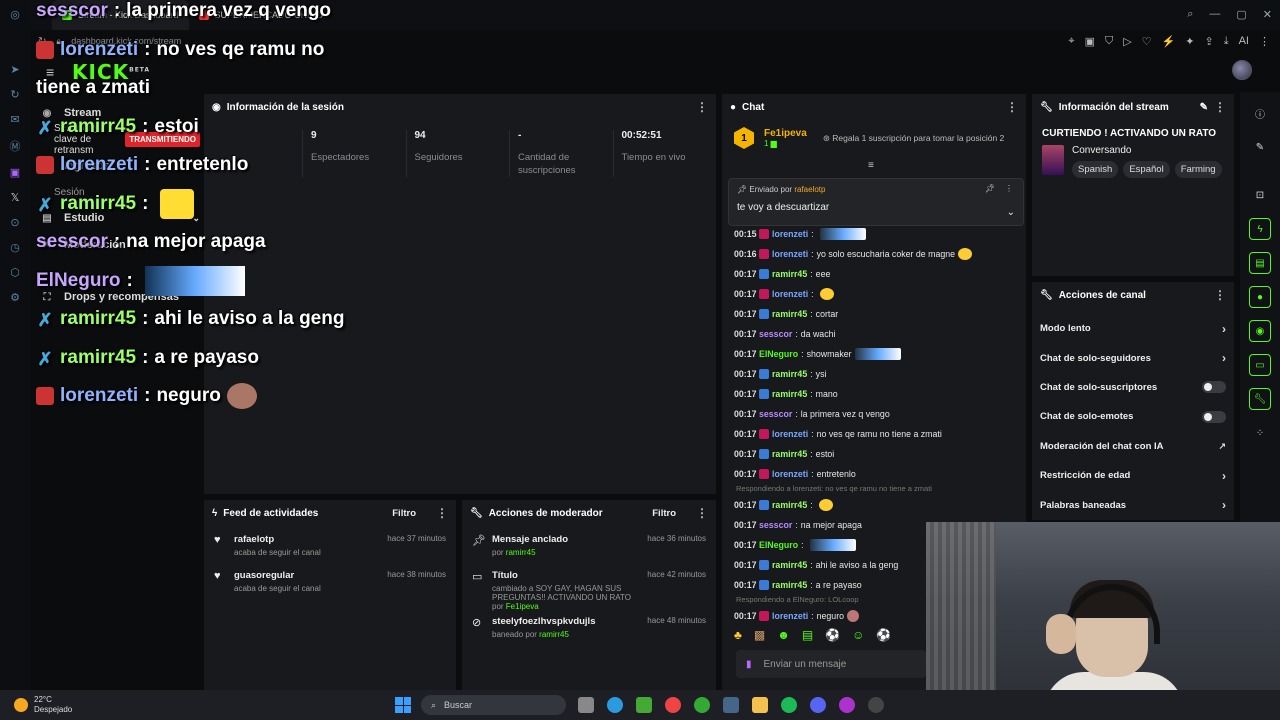 The image size is (1280, 720). Describe the element at coordinates (1133, 416) in the screenshot. I see `channel-action-4: Chat de solo-emotes` at that location.